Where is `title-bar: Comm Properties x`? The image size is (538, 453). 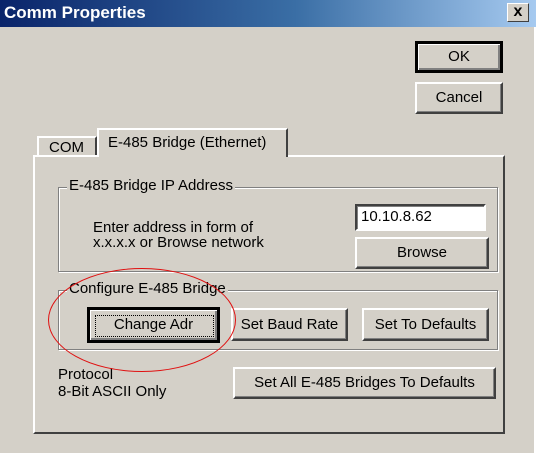 title-bar: Comm Properties x is located at coordinates (268, 13).